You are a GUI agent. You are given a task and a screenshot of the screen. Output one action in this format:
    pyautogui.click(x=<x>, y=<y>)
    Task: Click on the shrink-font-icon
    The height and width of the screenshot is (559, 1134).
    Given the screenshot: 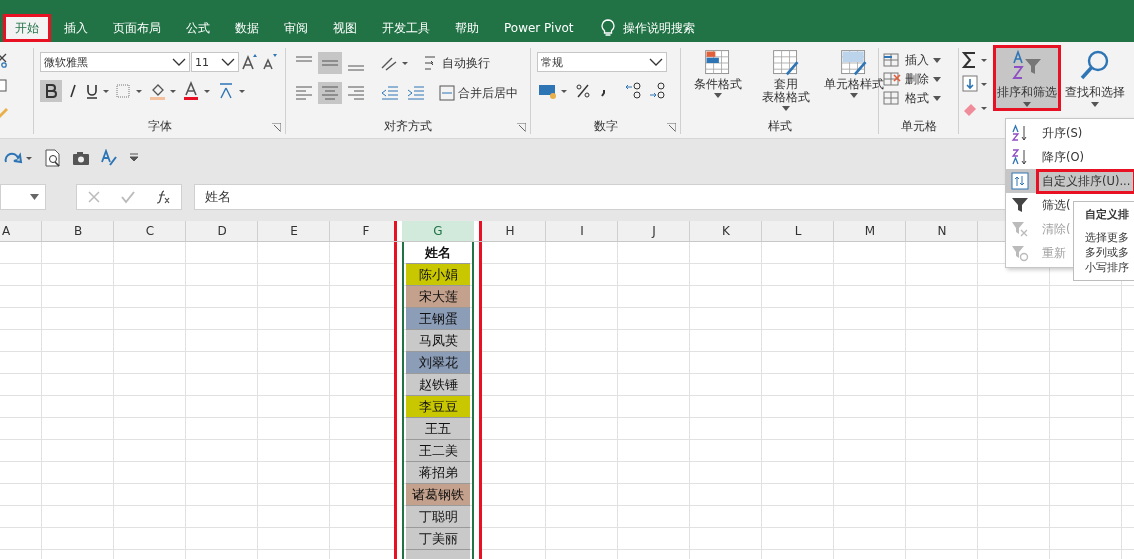 What is the action you would take?
    pyautogui.click(x=270, y=62)
    